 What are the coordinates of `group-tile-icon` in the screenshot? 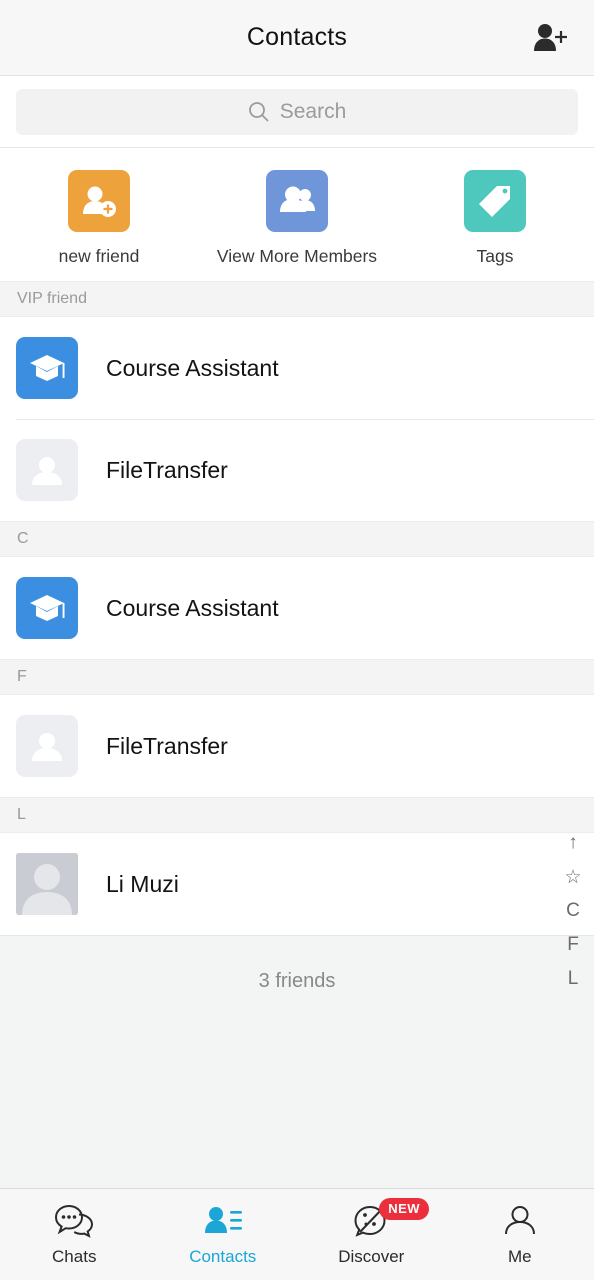 It's located at (297, 201).